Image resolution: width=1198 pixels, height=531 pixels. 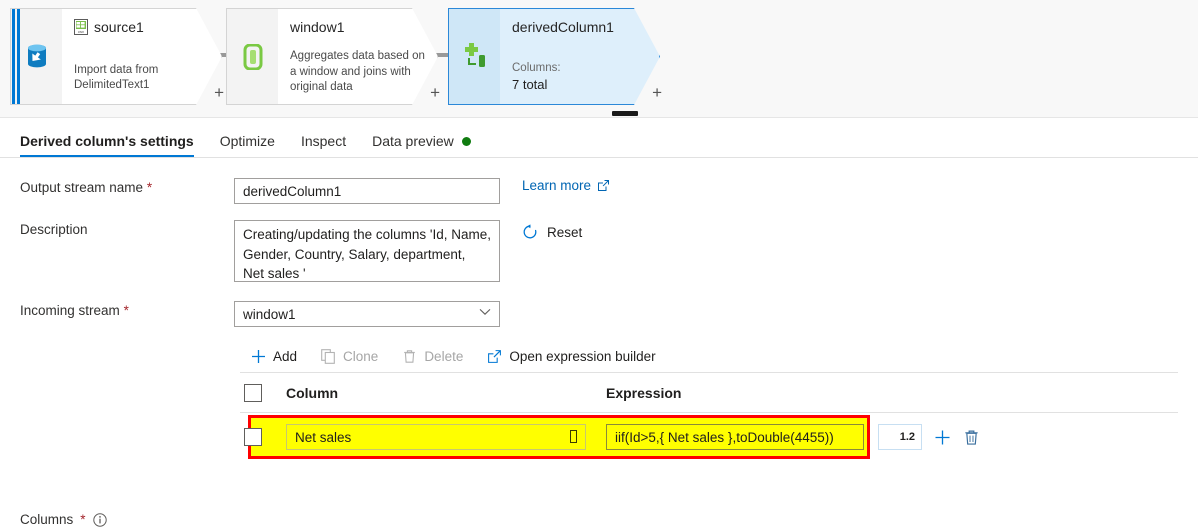 I want to click on delete-column-button: Delete, so click(x=432, y=356).